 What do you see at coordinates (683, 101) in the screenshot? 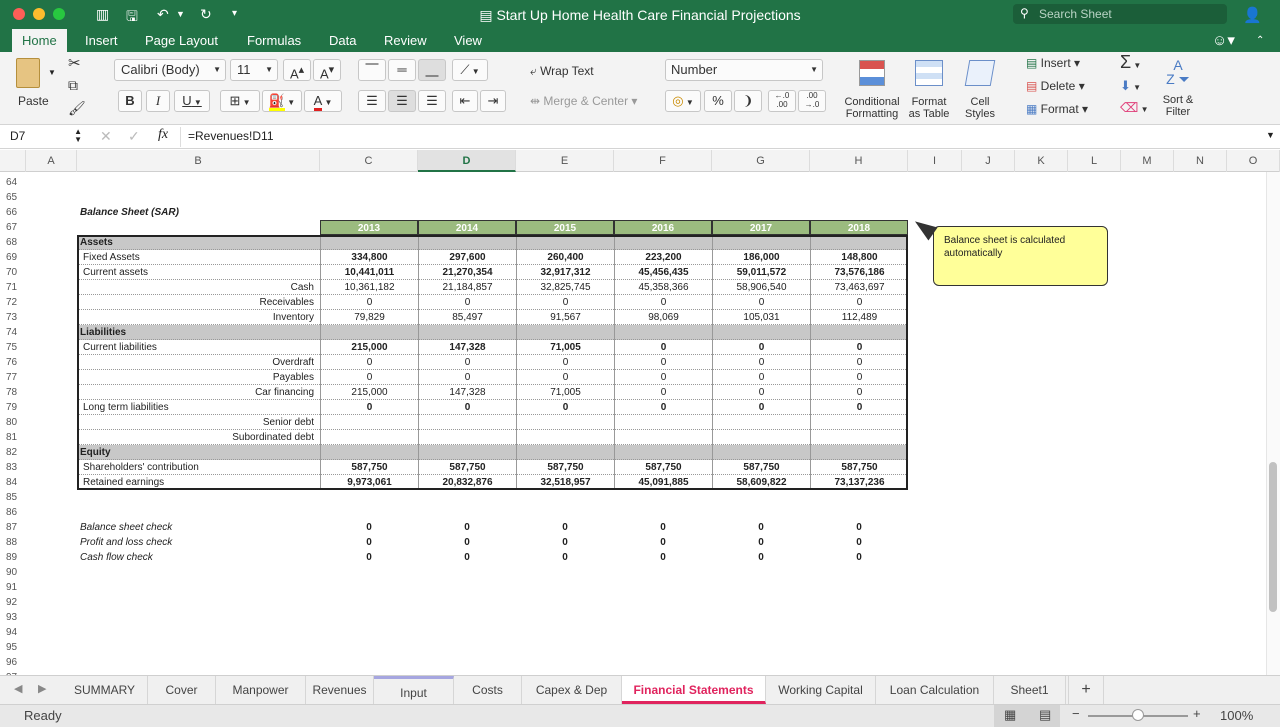
I see `accounting-format-button: ◎ ▼` at bounding box center [683, 101].